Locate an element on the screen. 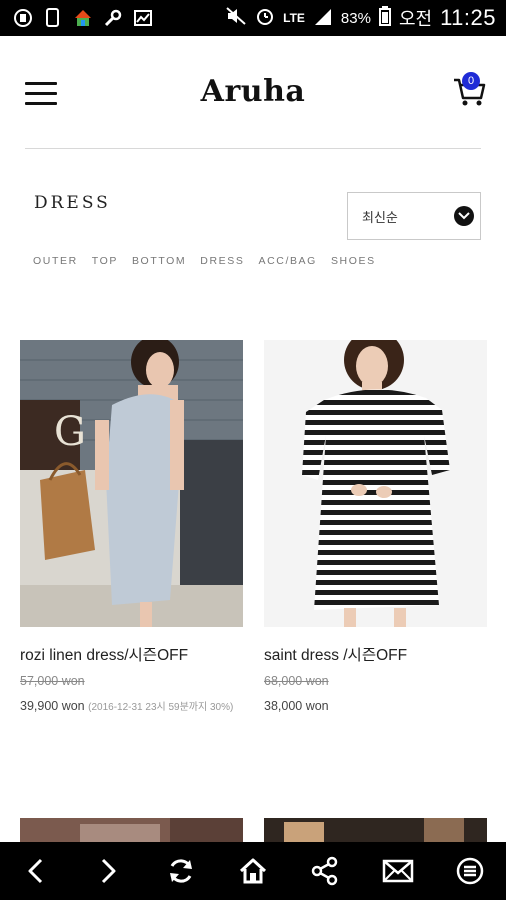 The height and width of the screenshot is (900, 506). app-header: Aruha 0 is located at coordinates (253, 92).